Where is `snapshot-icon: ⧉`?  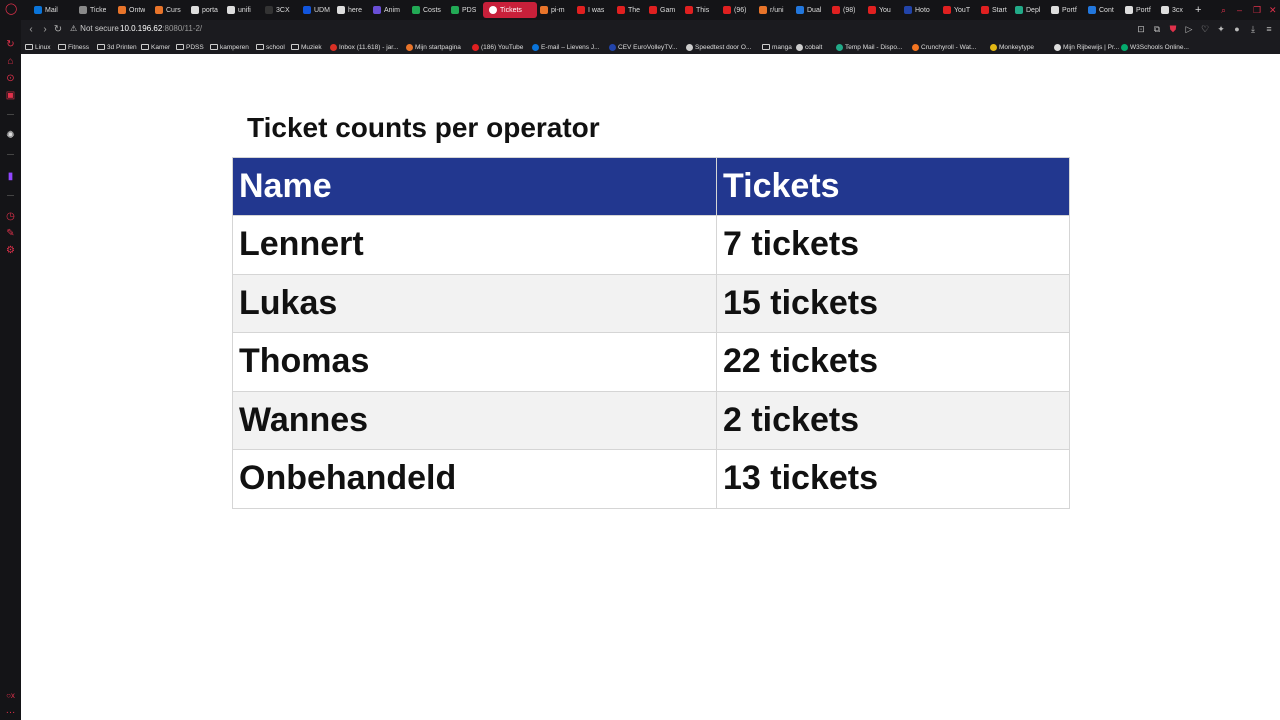
snapshot-icon: ⧉ is located at coordinates (1157, 29).